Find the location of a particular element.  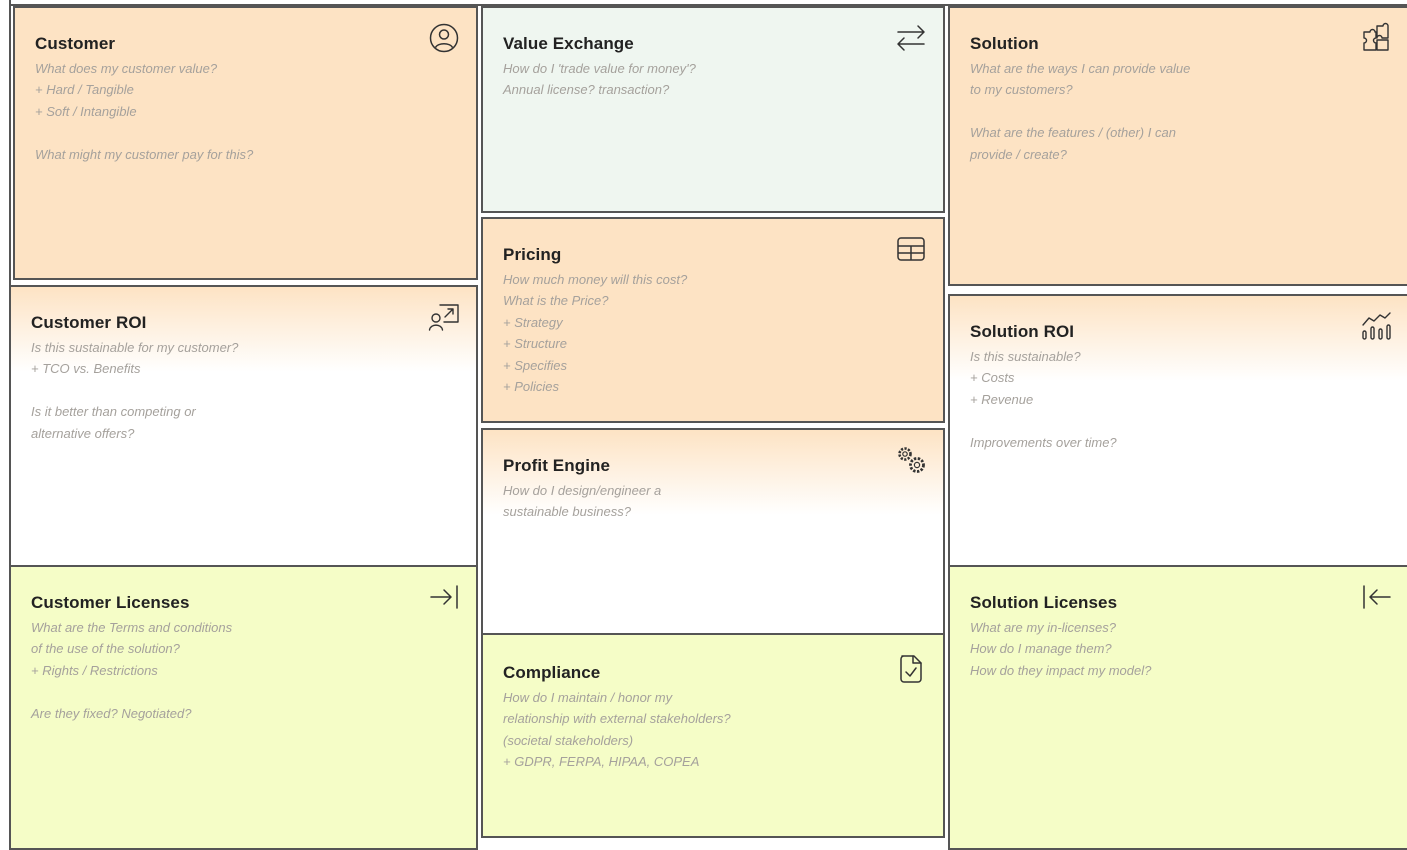

prompt-line: + GDPR, FERPA, HIPAA, COPEA is located at coordinates (601, 762).